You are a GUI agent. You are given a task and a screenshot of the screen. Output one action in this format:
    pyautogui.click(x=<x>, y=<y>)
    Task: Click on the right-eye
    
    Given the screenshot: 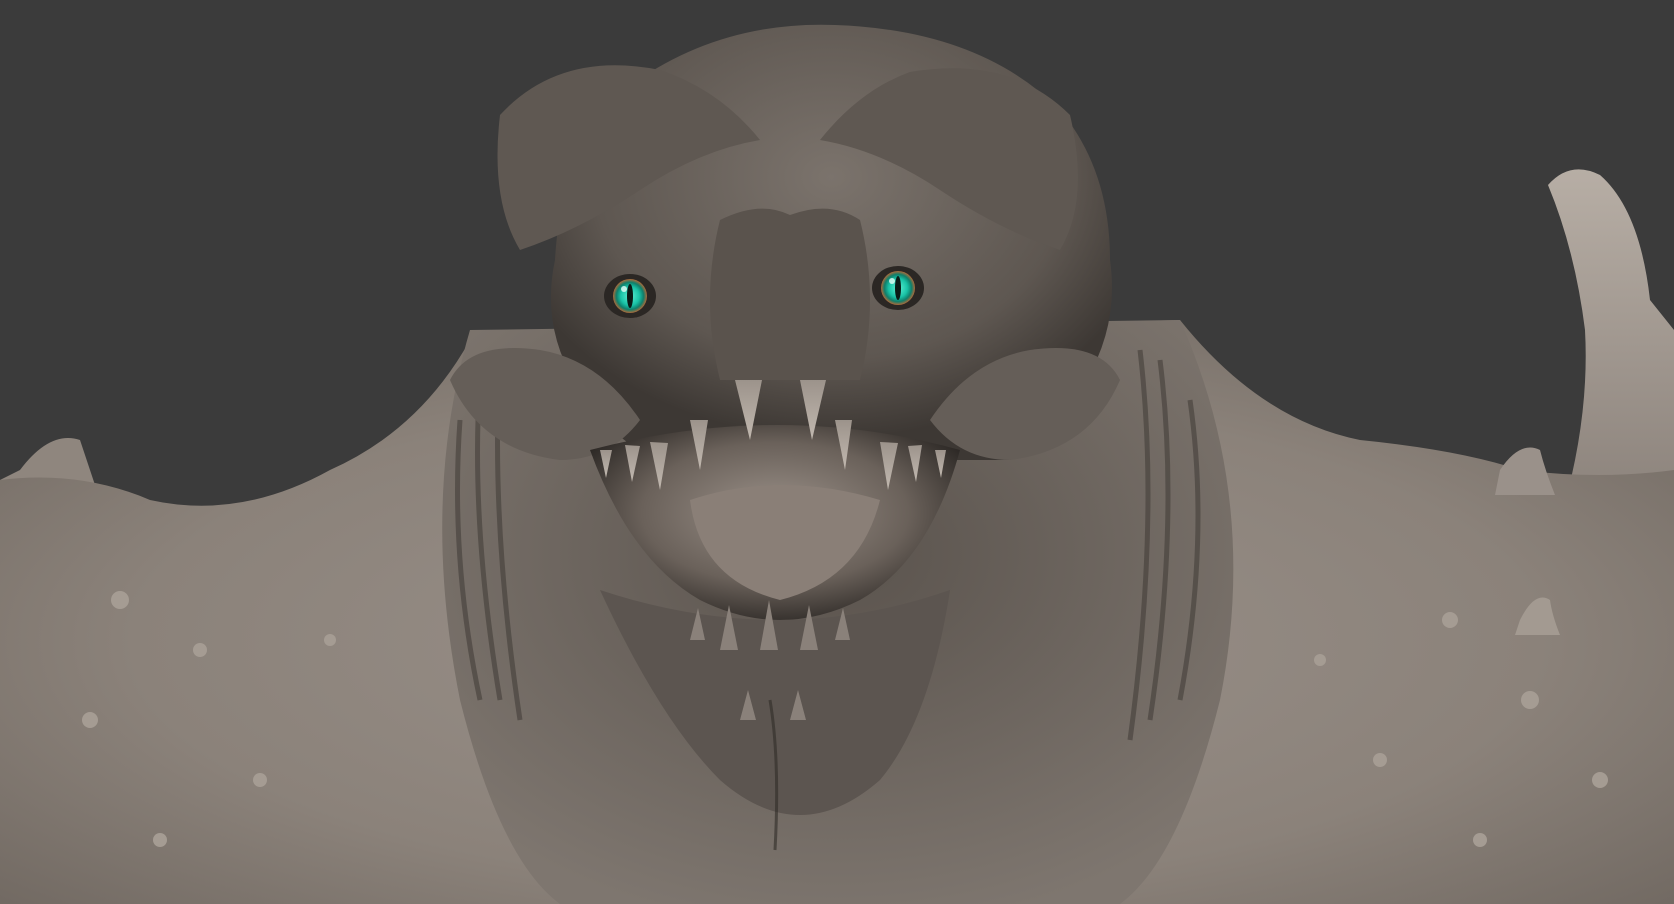 What is the action you would take?
    pyautogui.click(x=898, y=288)
    